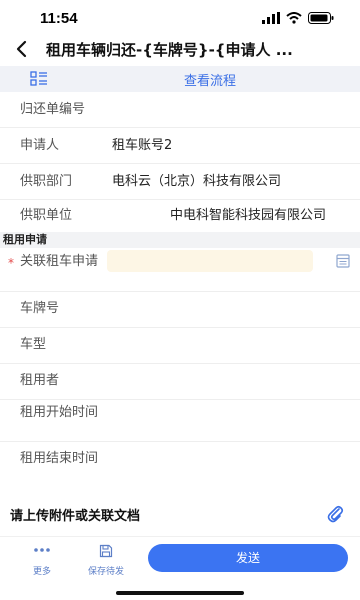 This screenshot has width=360, height=600. I want to click on field-return-number: 归还单编号, so click(180, 110).